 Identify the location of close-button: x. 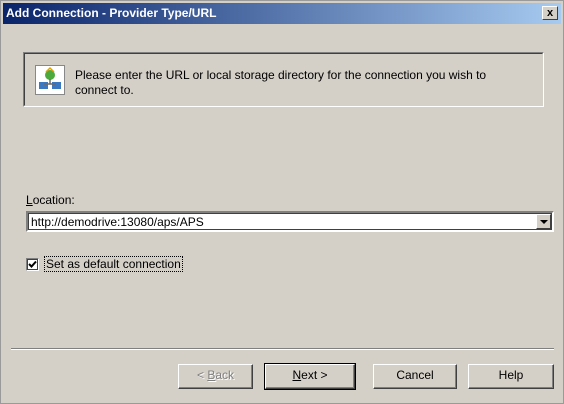
(550, 13).